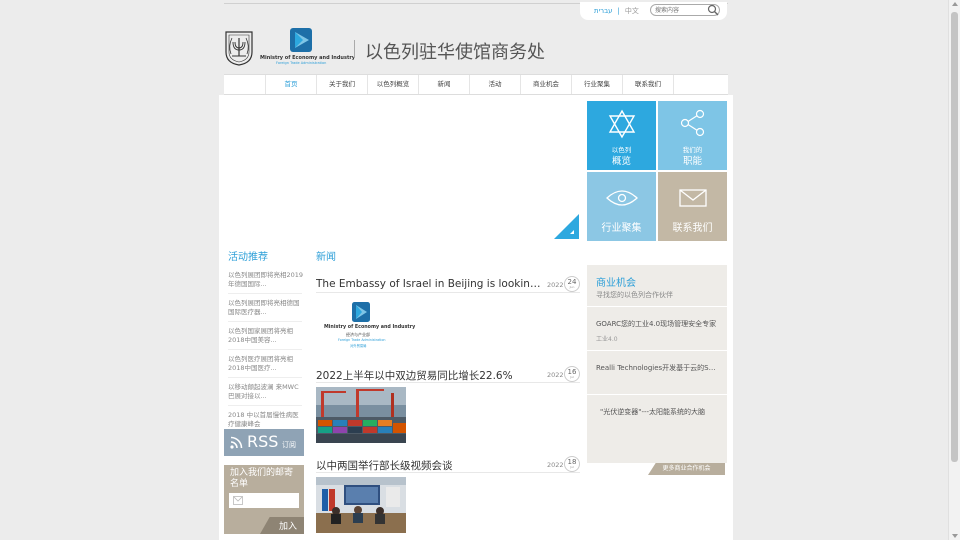 The height and width of the screenshot is (540, 960). Describe the element at coordinates (266, 422) in the screenshot. I see `event-item: 2018 中以首届慢性病医疗健康峰会` at that location.